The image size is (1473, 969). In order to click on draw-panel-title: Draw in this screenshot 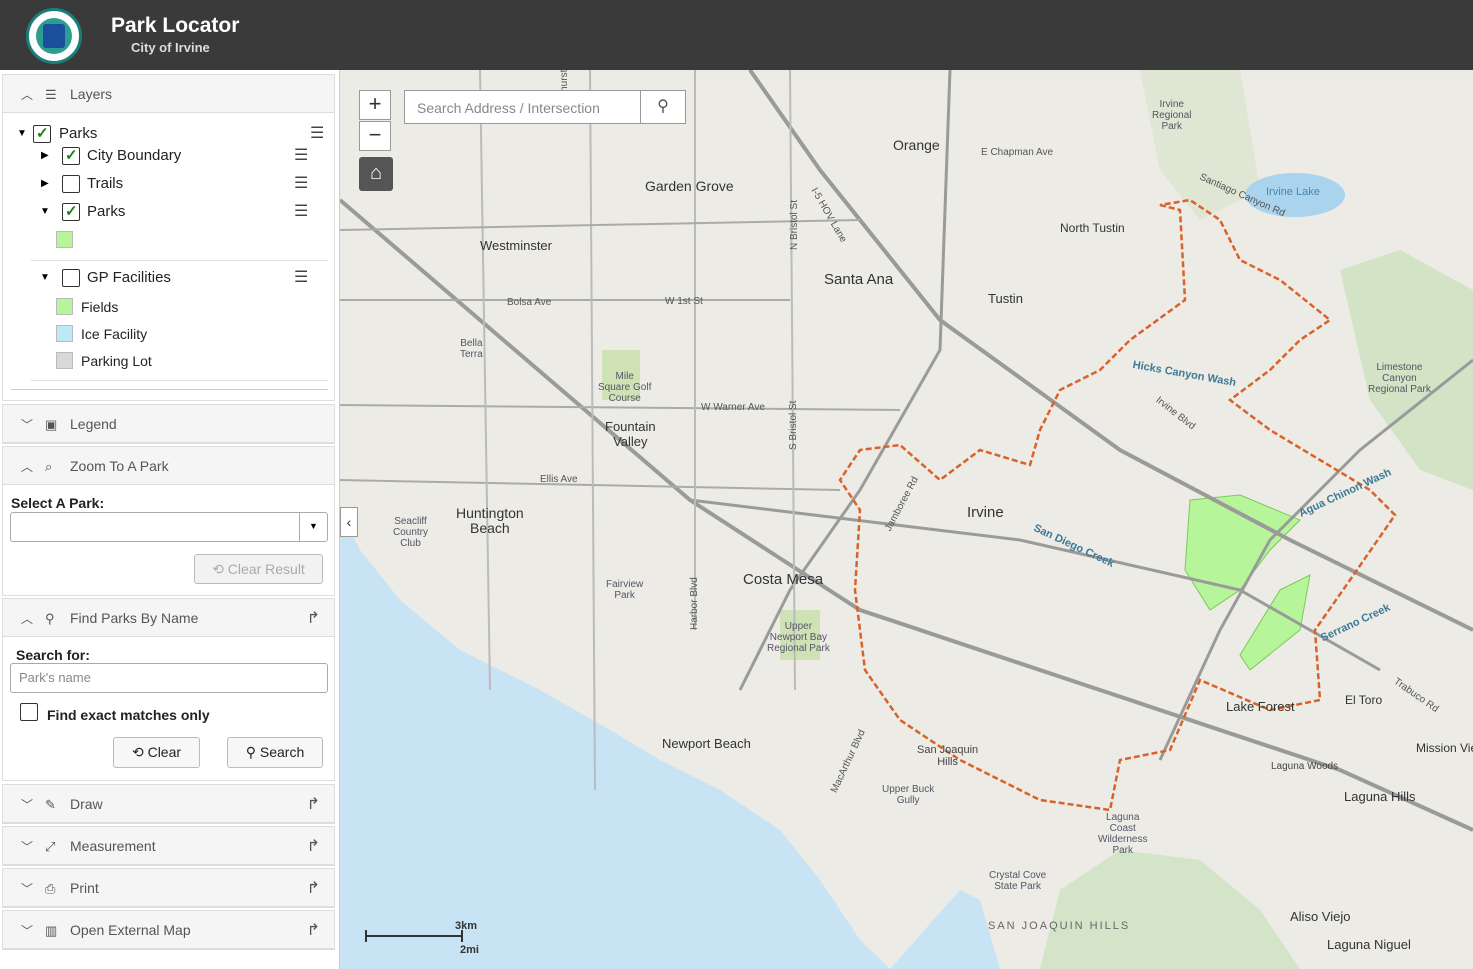, I will do `click(86, 804)`.